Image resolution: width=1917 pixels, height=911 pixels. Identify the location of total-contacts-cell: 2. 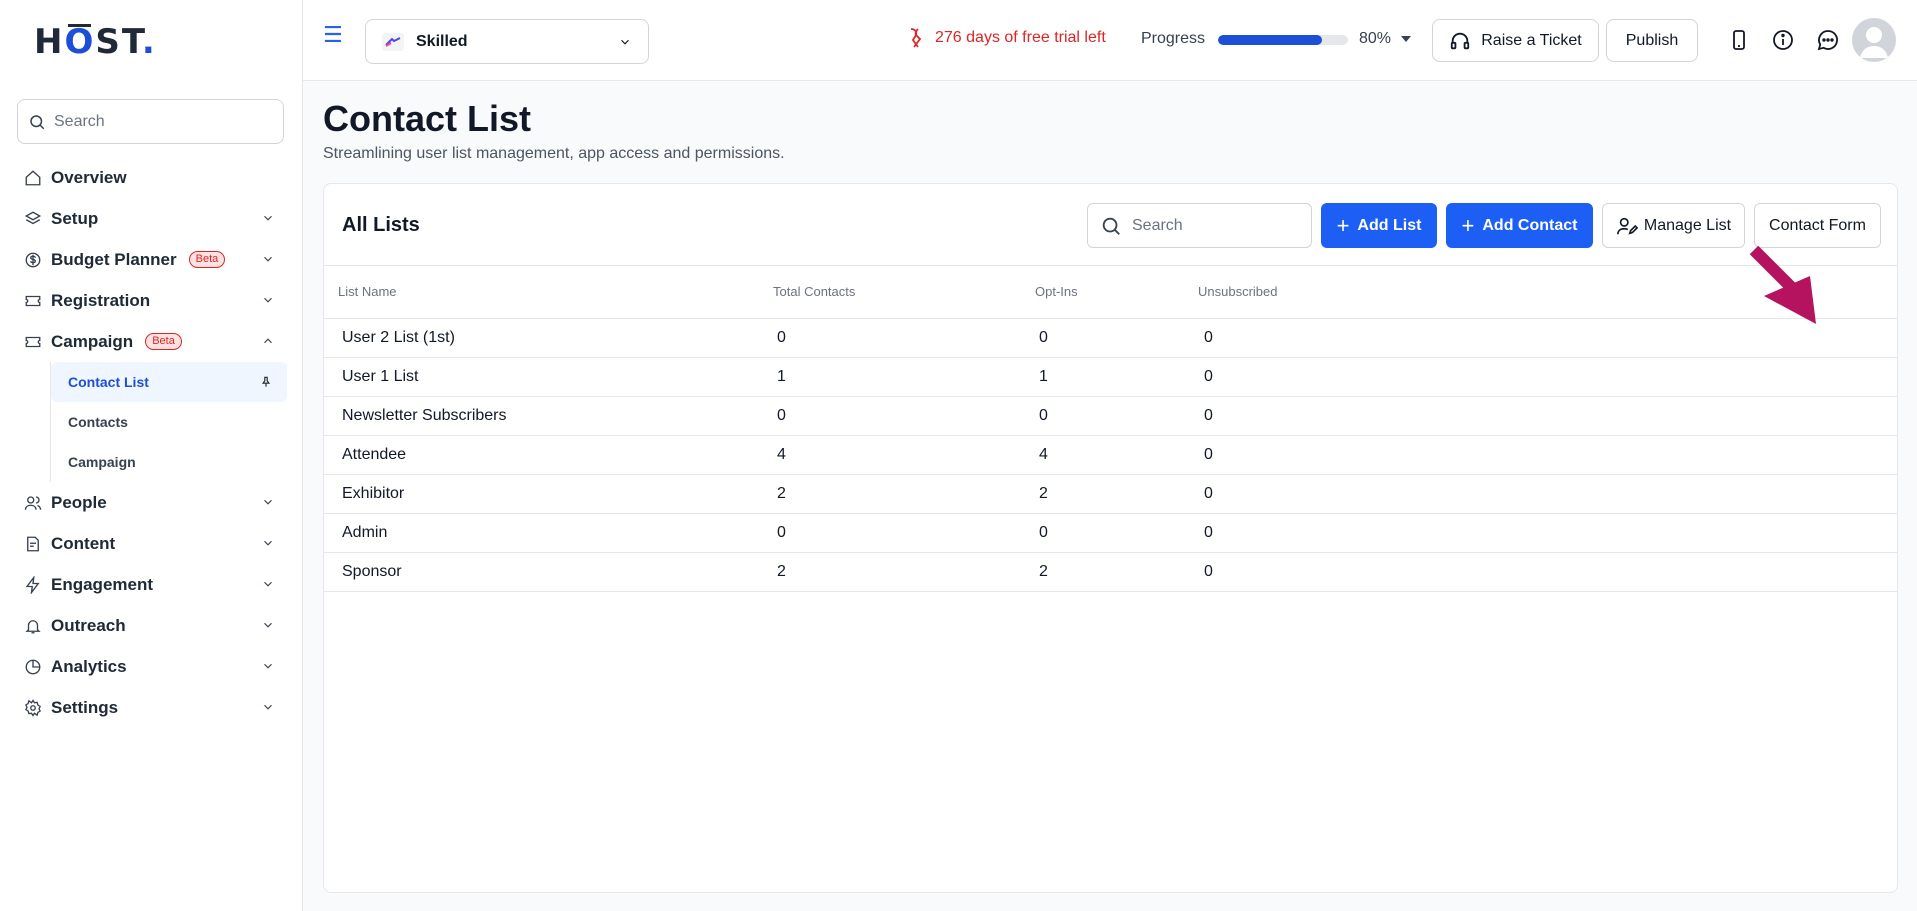
(904, 494).